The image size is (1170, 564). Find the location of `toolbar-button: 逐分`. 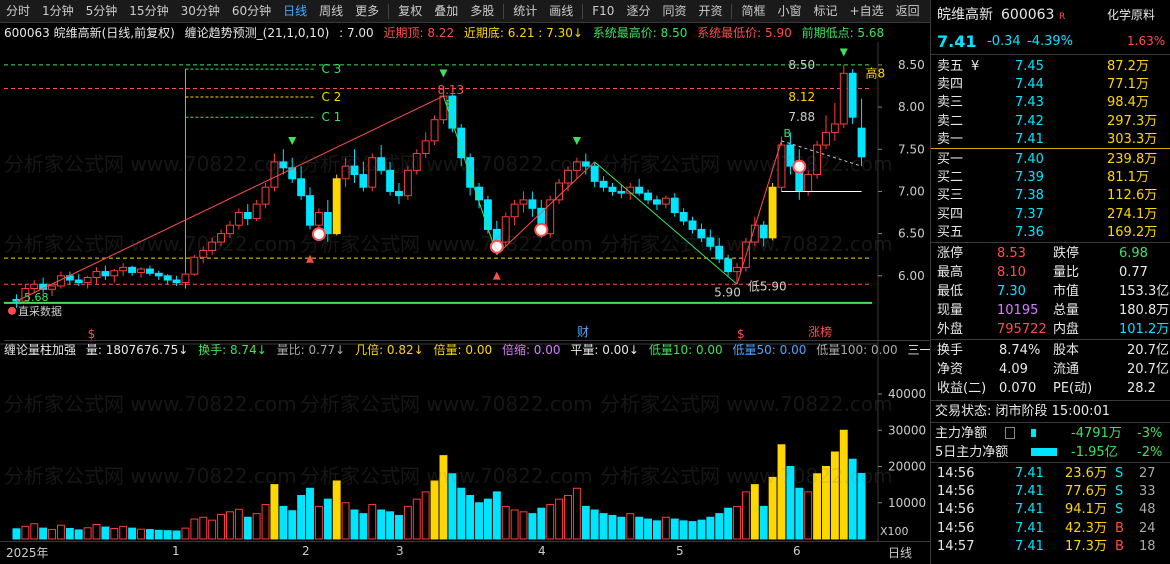

toolbar-button: 逐分 is located at coordinates (638, 11).